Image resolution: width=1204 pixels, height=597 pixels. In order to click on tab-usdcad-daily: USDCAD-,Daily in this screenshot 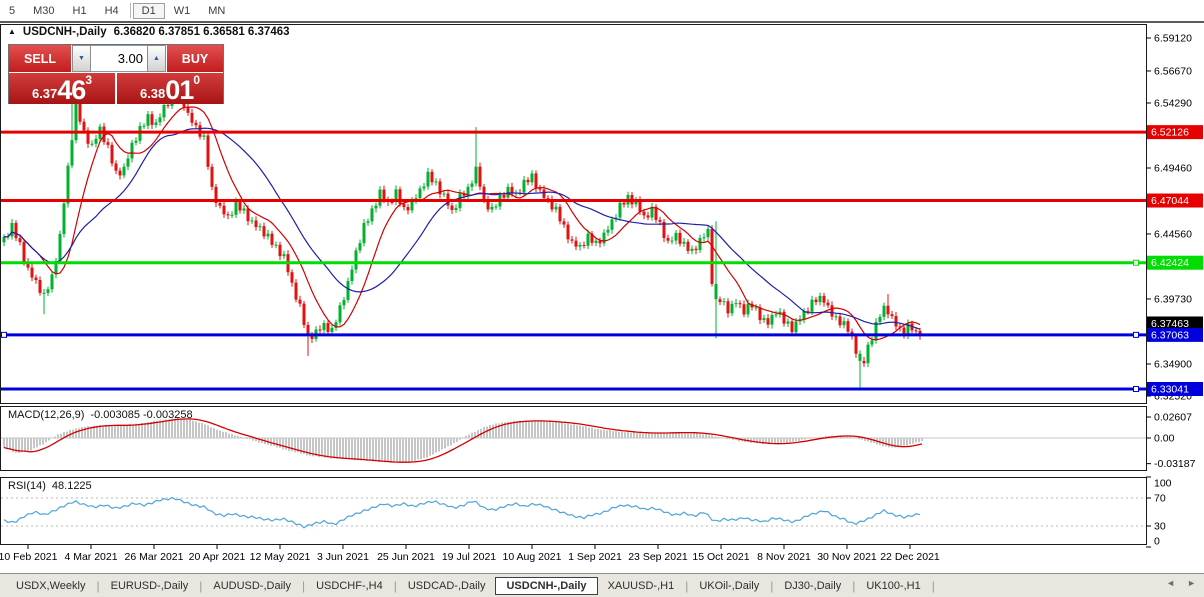, I will do `click(447, 586)`.